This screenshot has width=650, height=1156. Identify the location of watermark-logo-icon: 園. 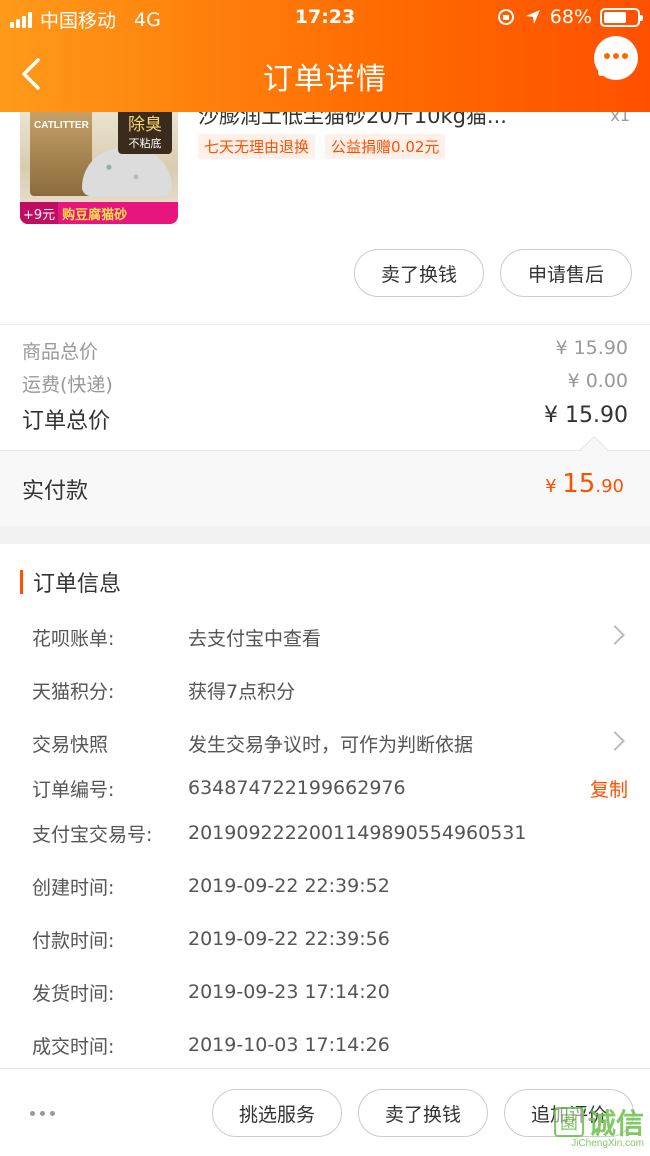
(568, 1122).